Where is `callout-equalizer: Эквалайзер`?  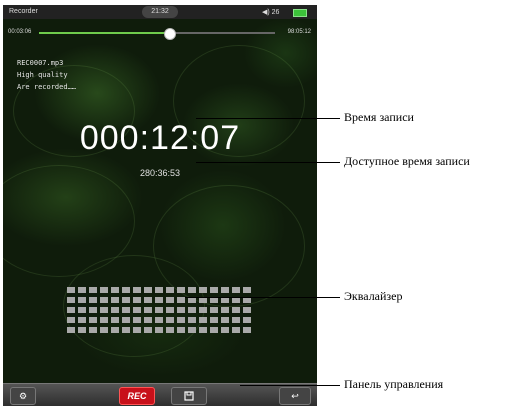 callout-equalizer: Эквалайзер is located at coordinates (373, 296).